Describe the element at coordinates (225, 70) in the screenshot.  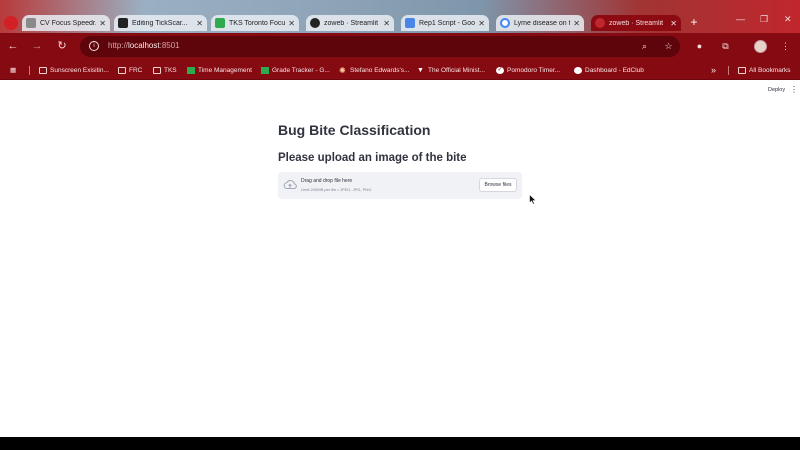
I see `bookmark-label: Time Management` at that location.